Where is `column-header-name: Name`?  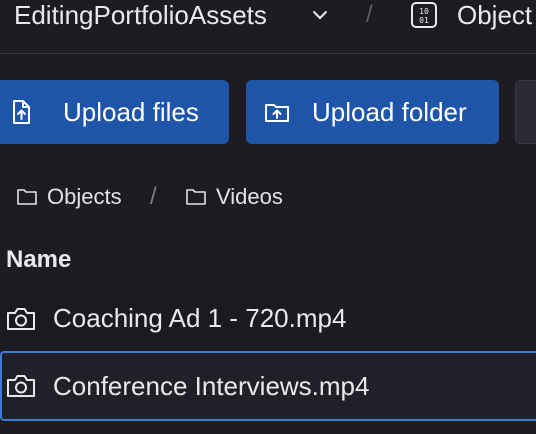
column-header-name: Name is located at coordinates (38, 260).